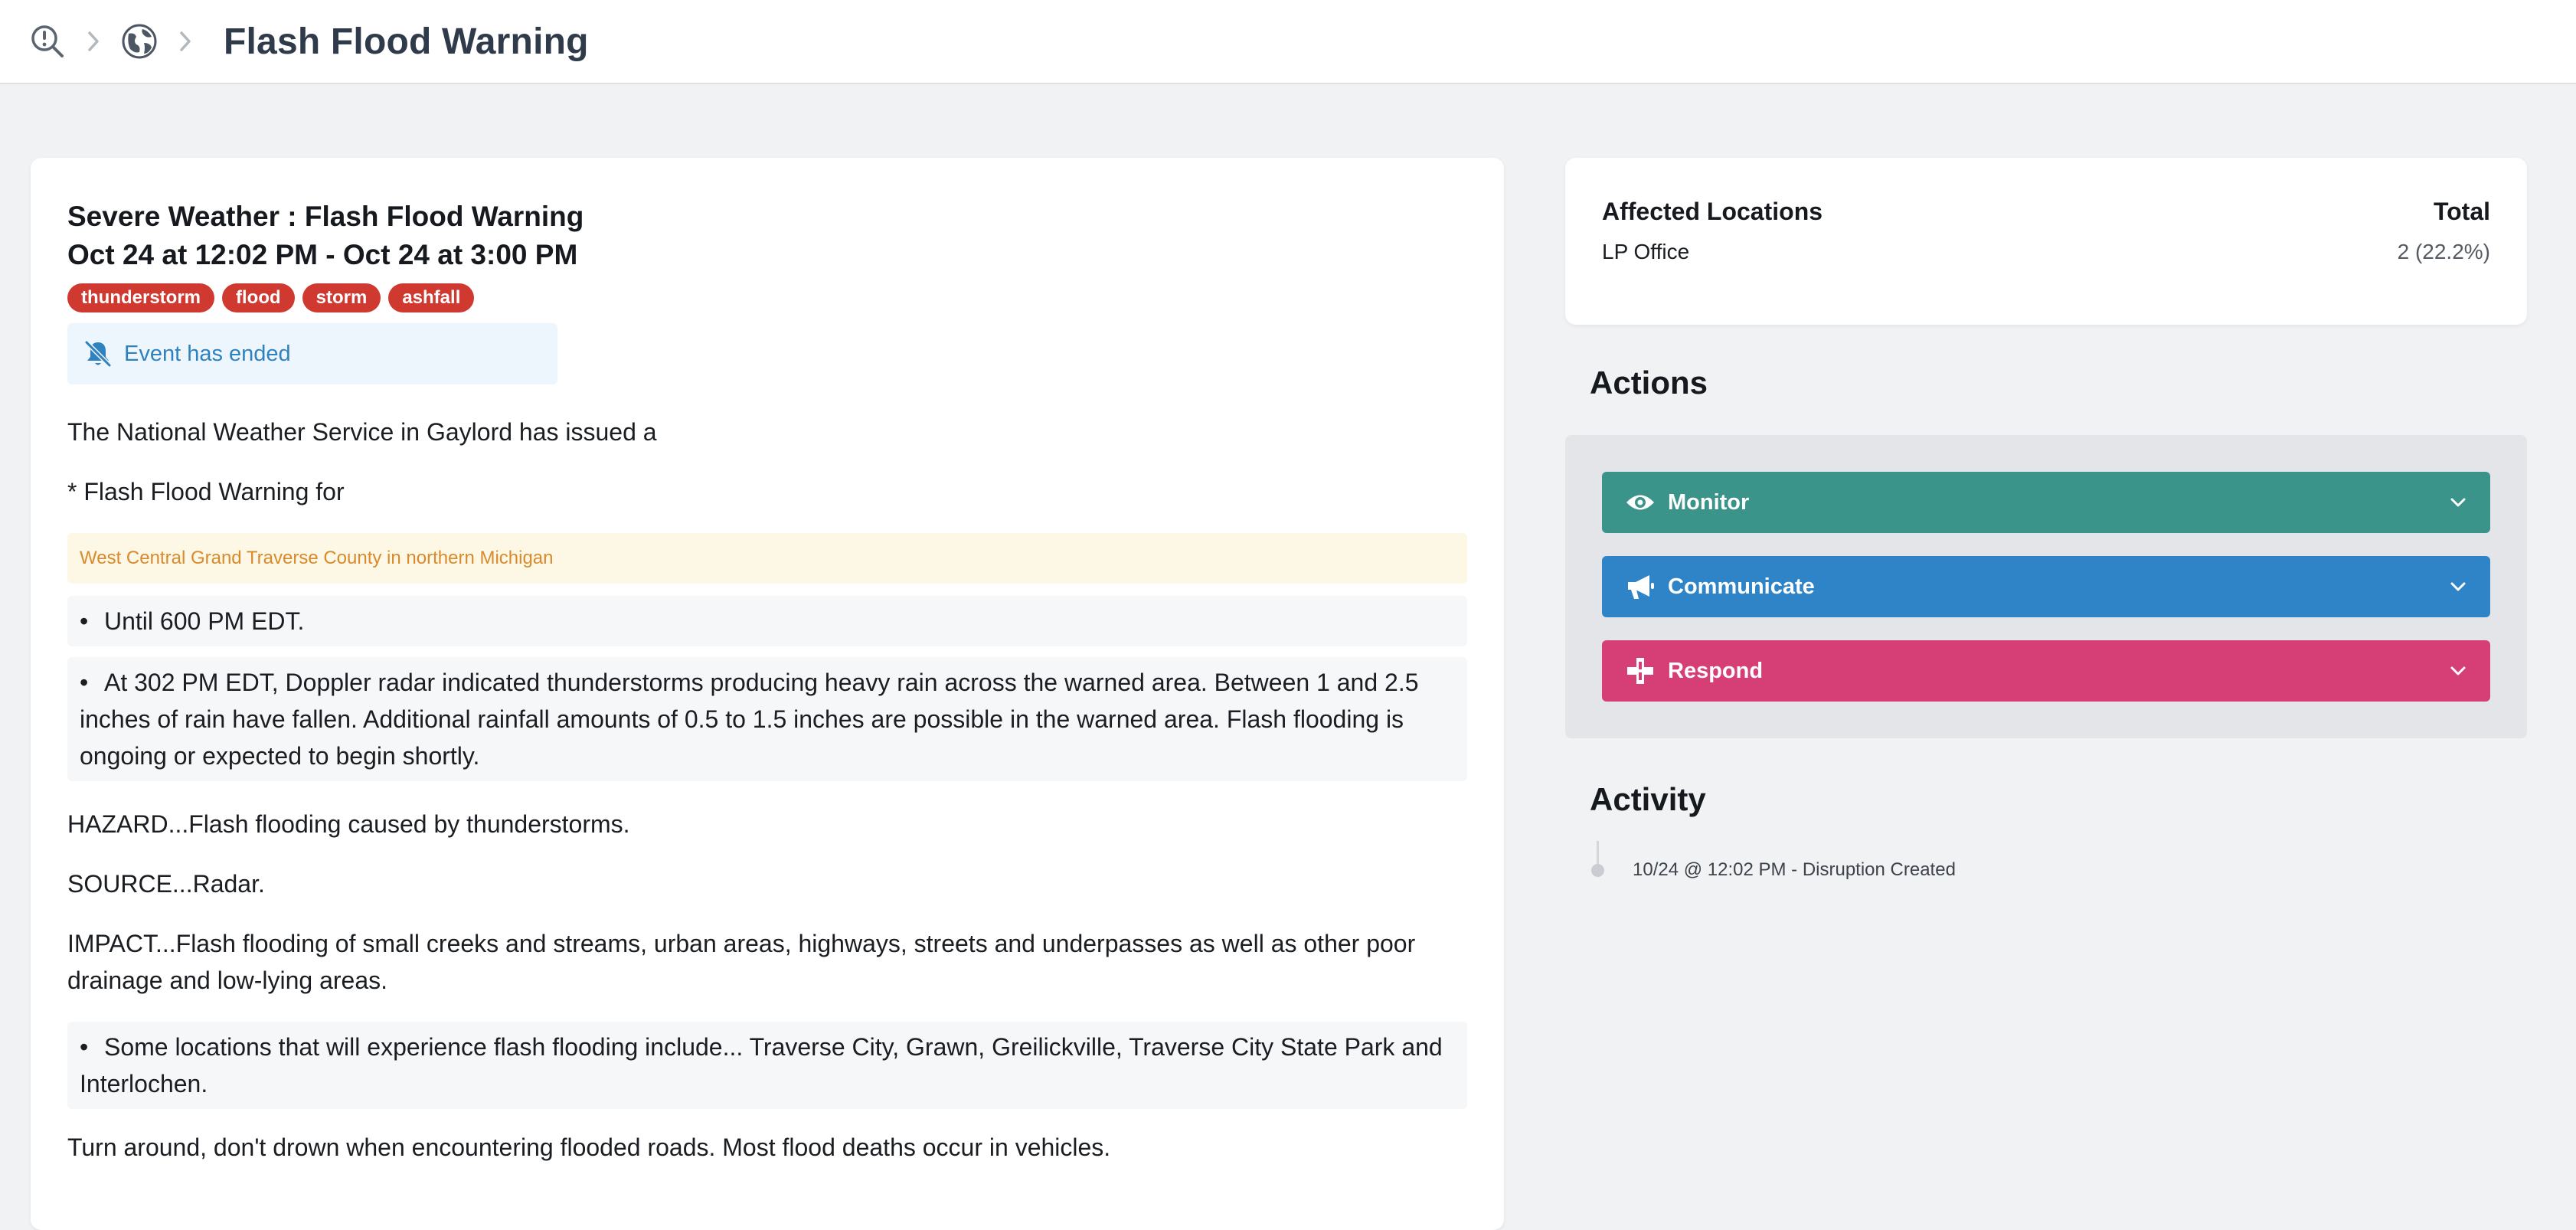  I want to click on event-status-notice: Event has ended, so click(312, 353).